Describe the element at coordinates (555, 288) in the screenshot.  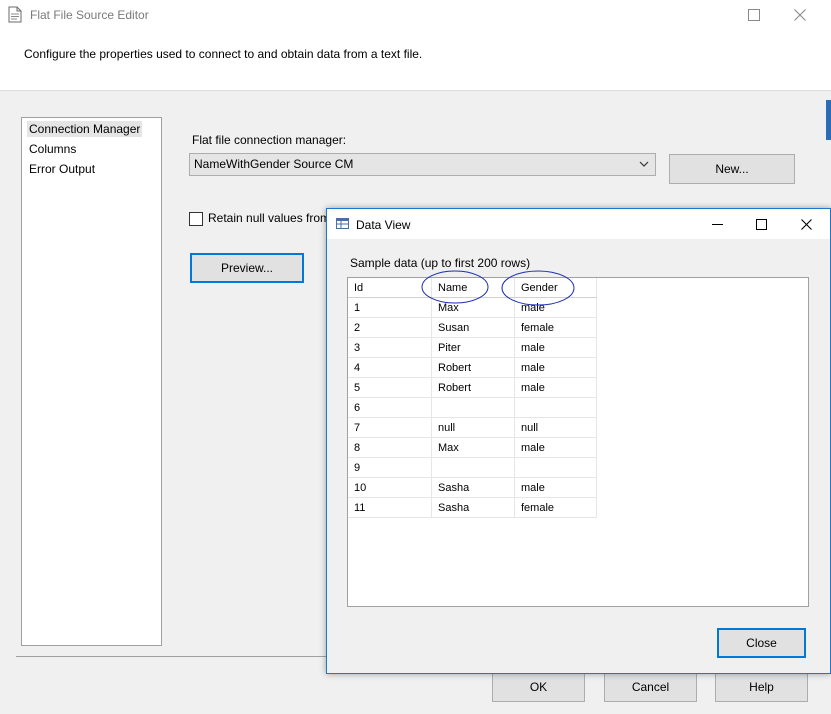
I see `column-header-gender: Gender` at that location.